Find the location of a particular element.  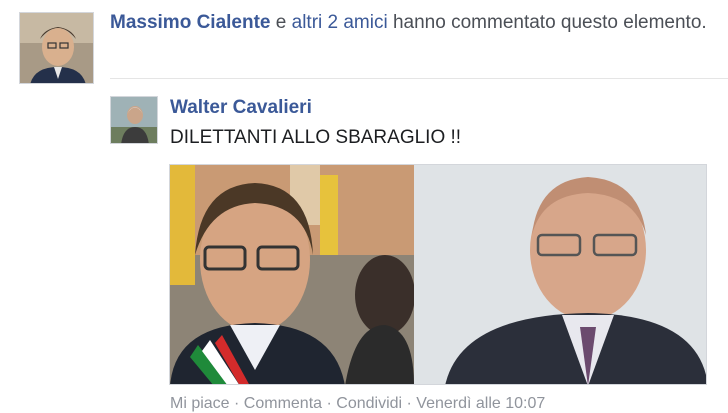

author-name-link: Walter Cavalieri is located at coordinates (241, 107).